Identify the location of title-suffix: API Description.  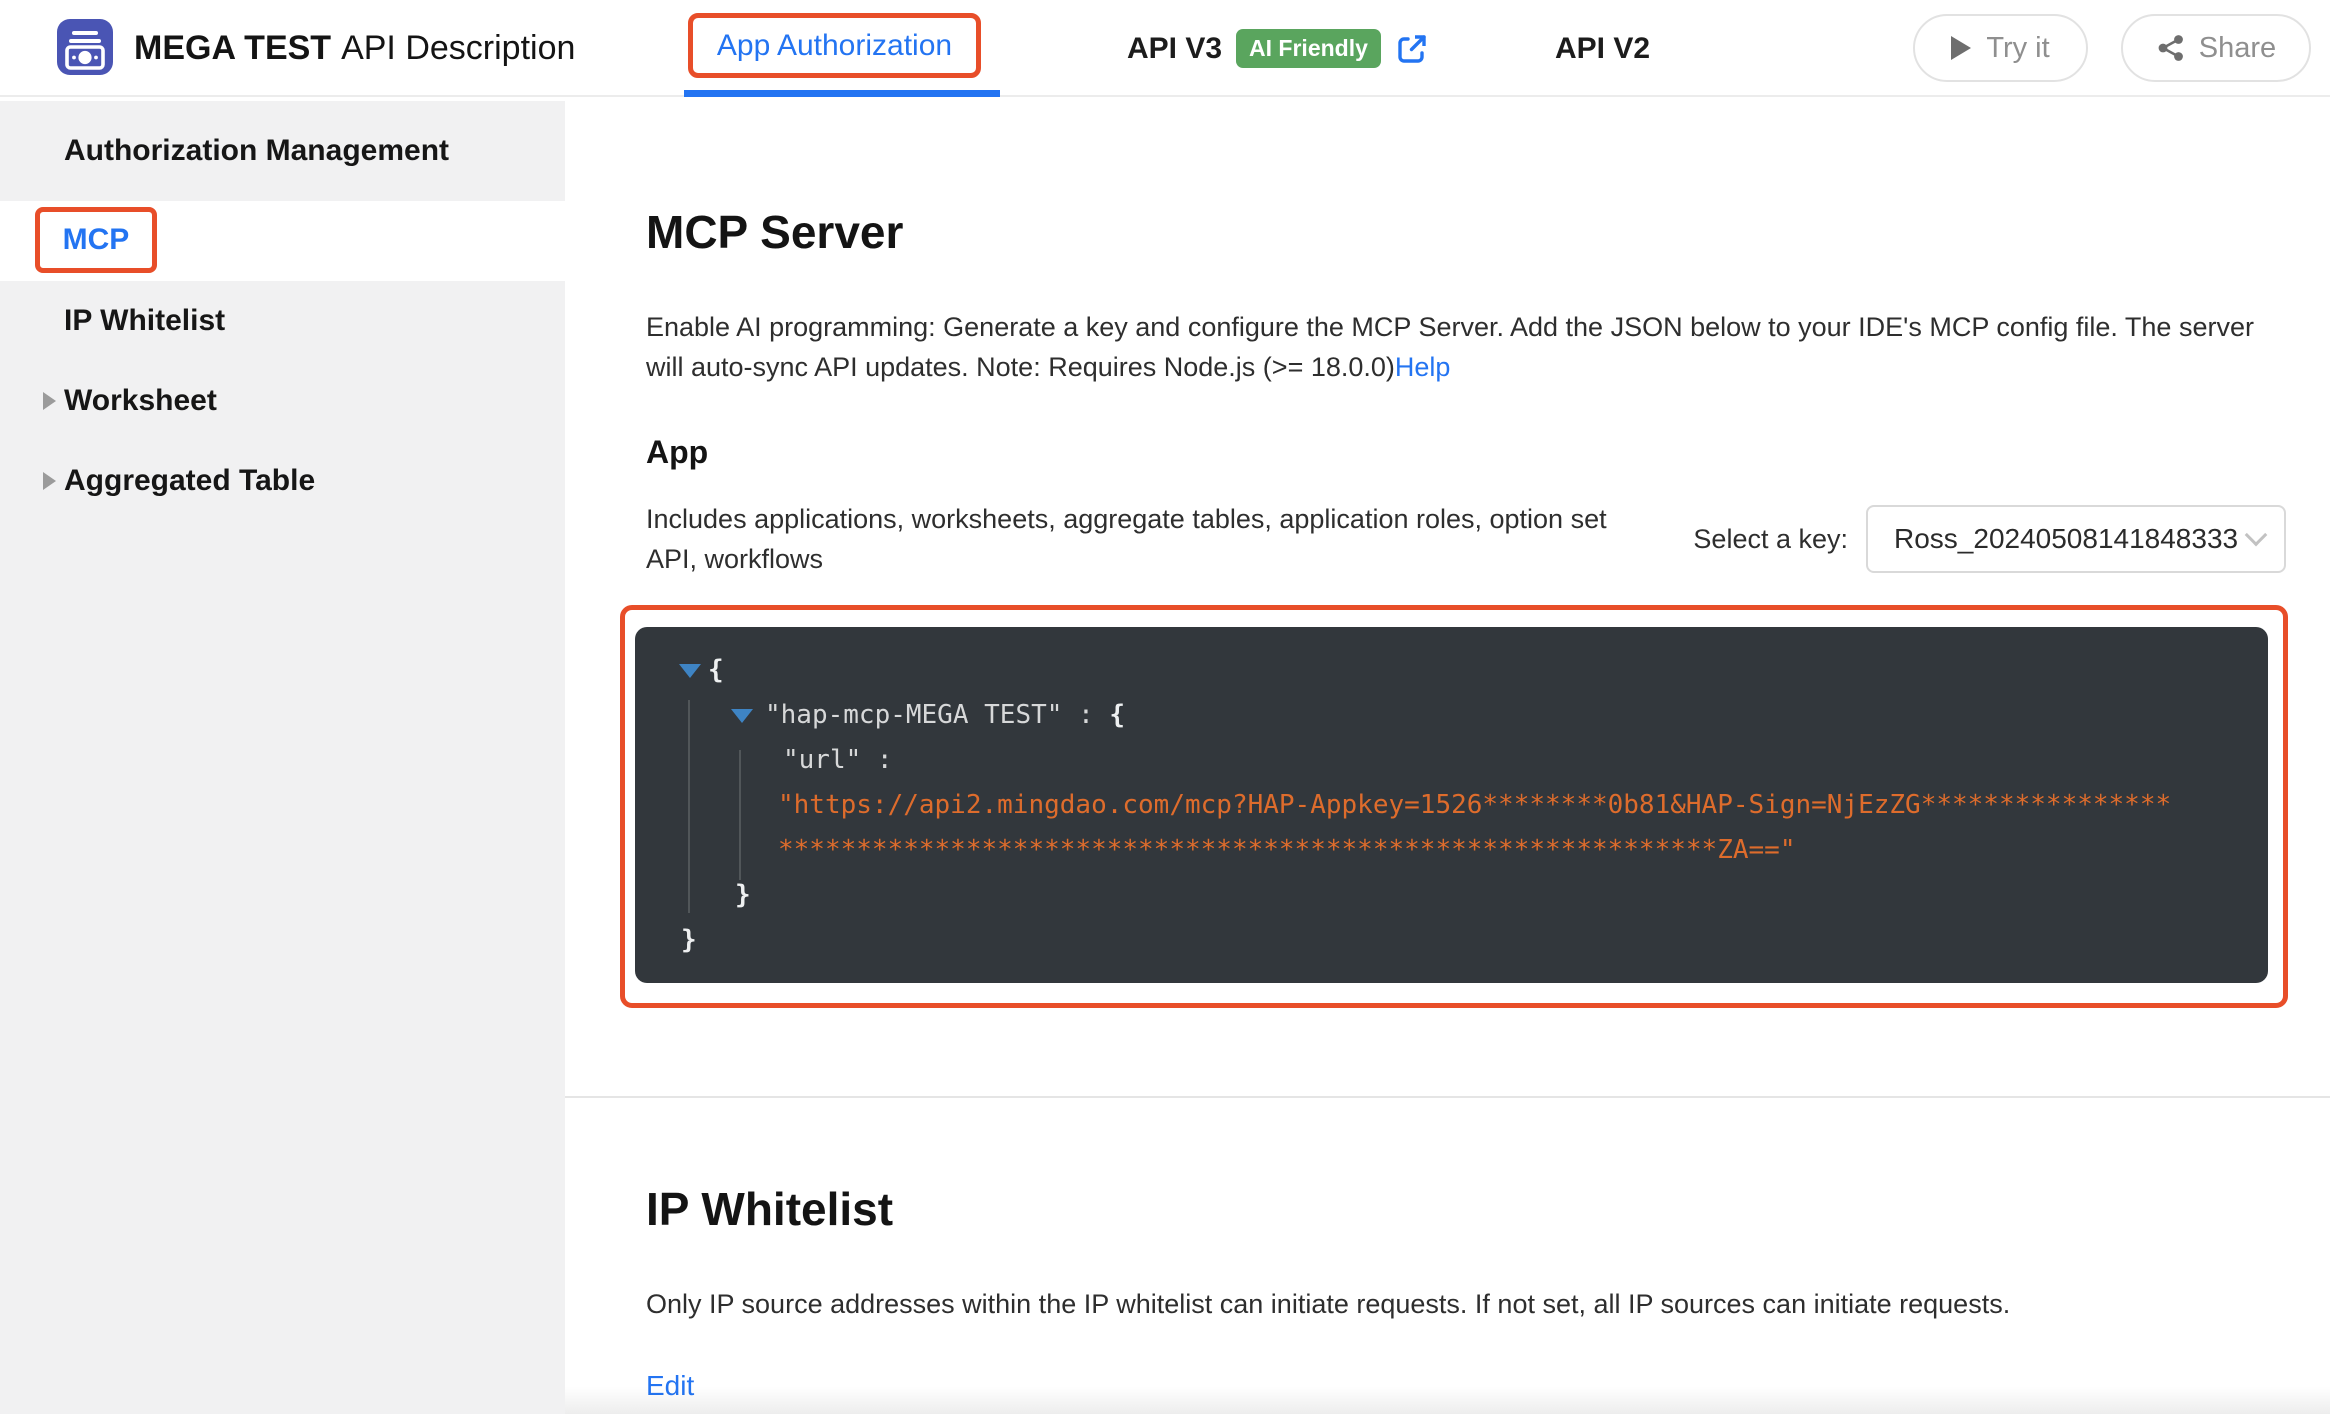
(458, 48).